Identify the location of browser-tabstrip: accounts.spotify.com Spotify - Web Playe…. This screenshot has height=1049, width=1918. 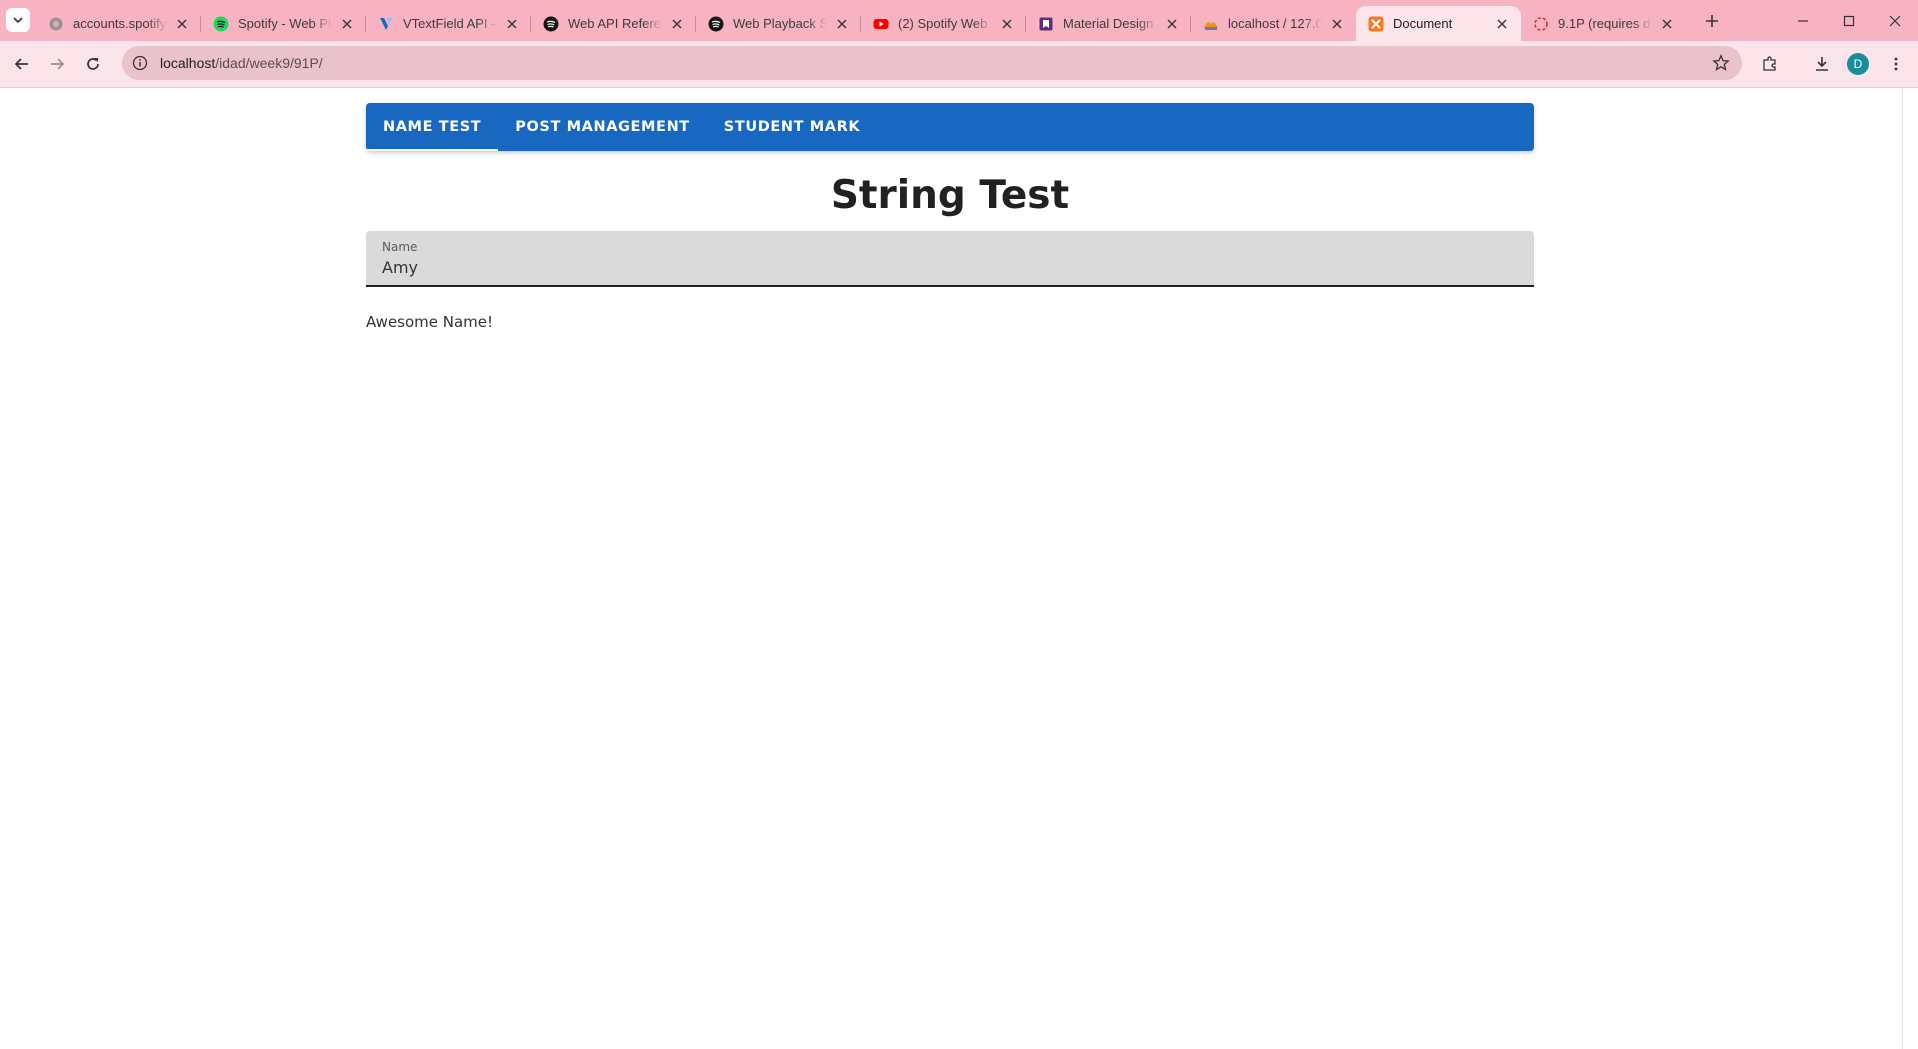
(959, 20).